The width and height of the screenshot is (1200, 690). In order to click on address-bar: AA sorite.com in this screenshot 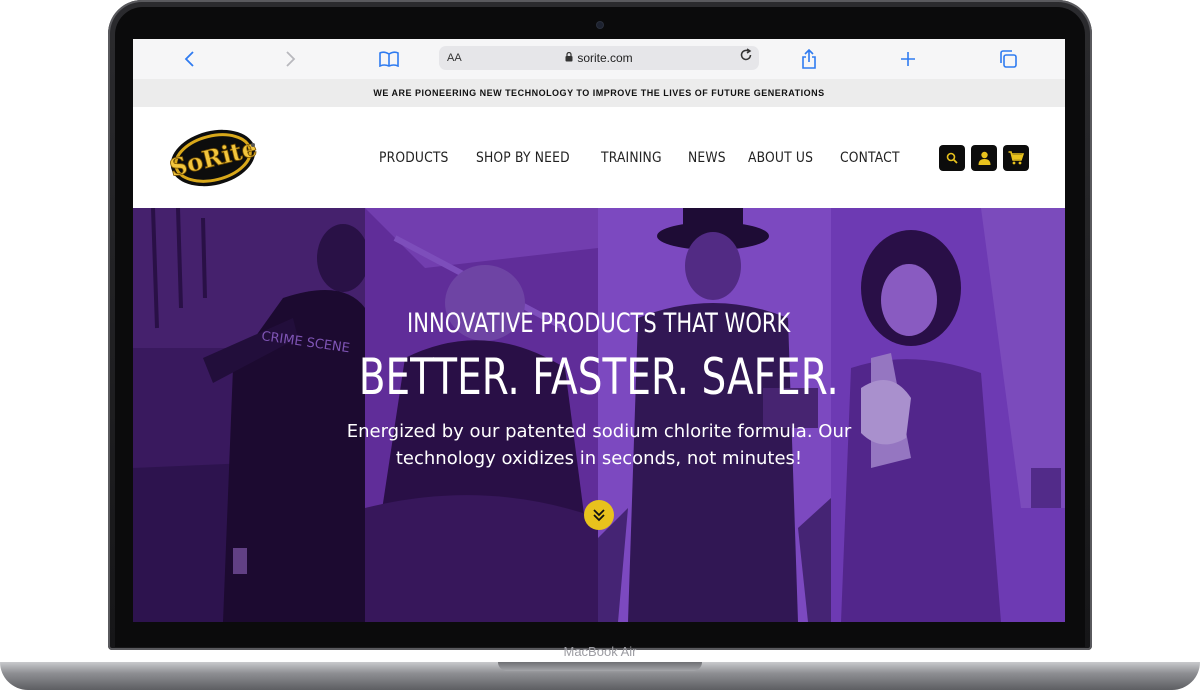, I will do `click(599, 58)`.